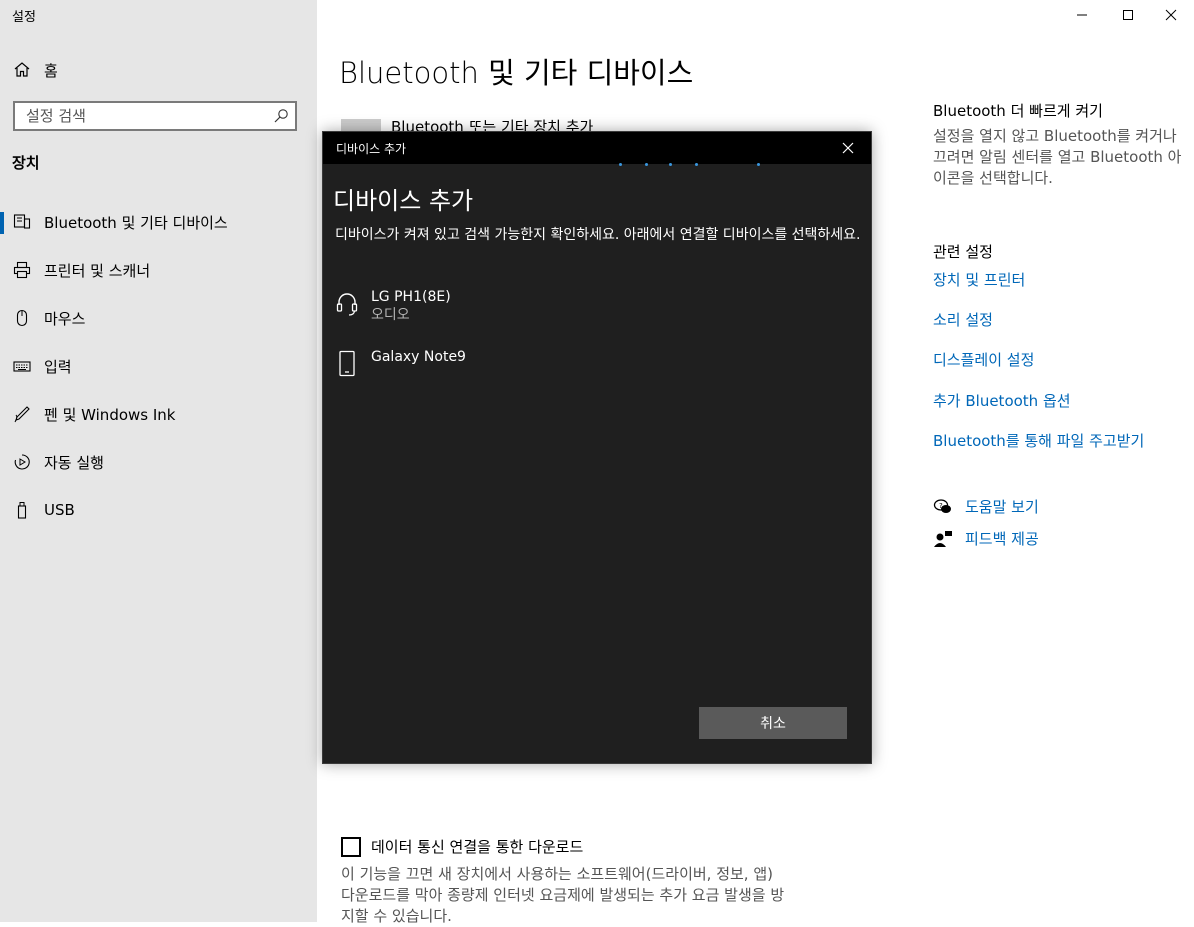 The image size is (1194, 927). I want to click on dialog-close-button, so click(848, 148).